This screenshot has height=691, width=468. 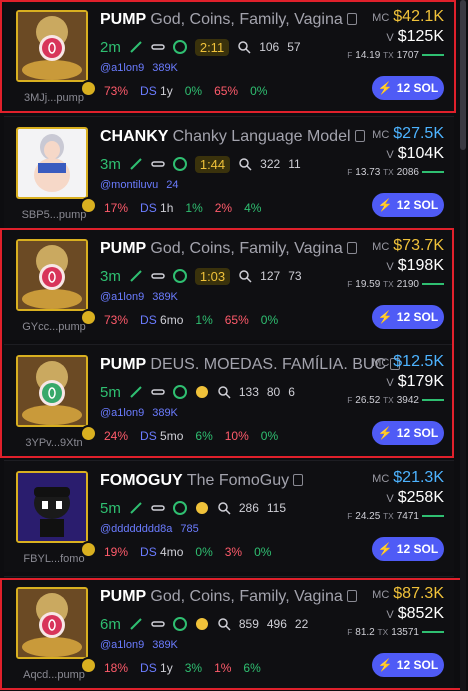 I want to click on creator-handle: @dddddddd8a, so click(x=136, y=529).